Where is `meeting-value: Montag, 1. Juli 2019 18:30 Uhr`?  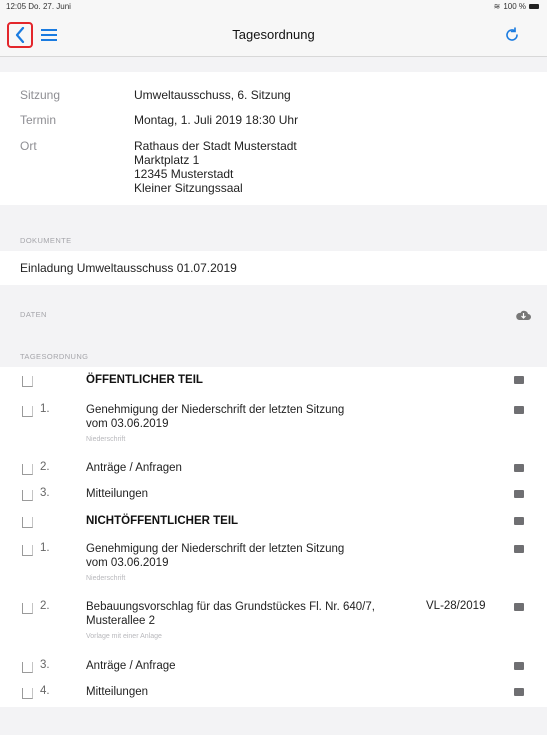
meeting-value: Montag, 1. Juli 2019 18:30 Uhr is located at coordinates (216, 120).